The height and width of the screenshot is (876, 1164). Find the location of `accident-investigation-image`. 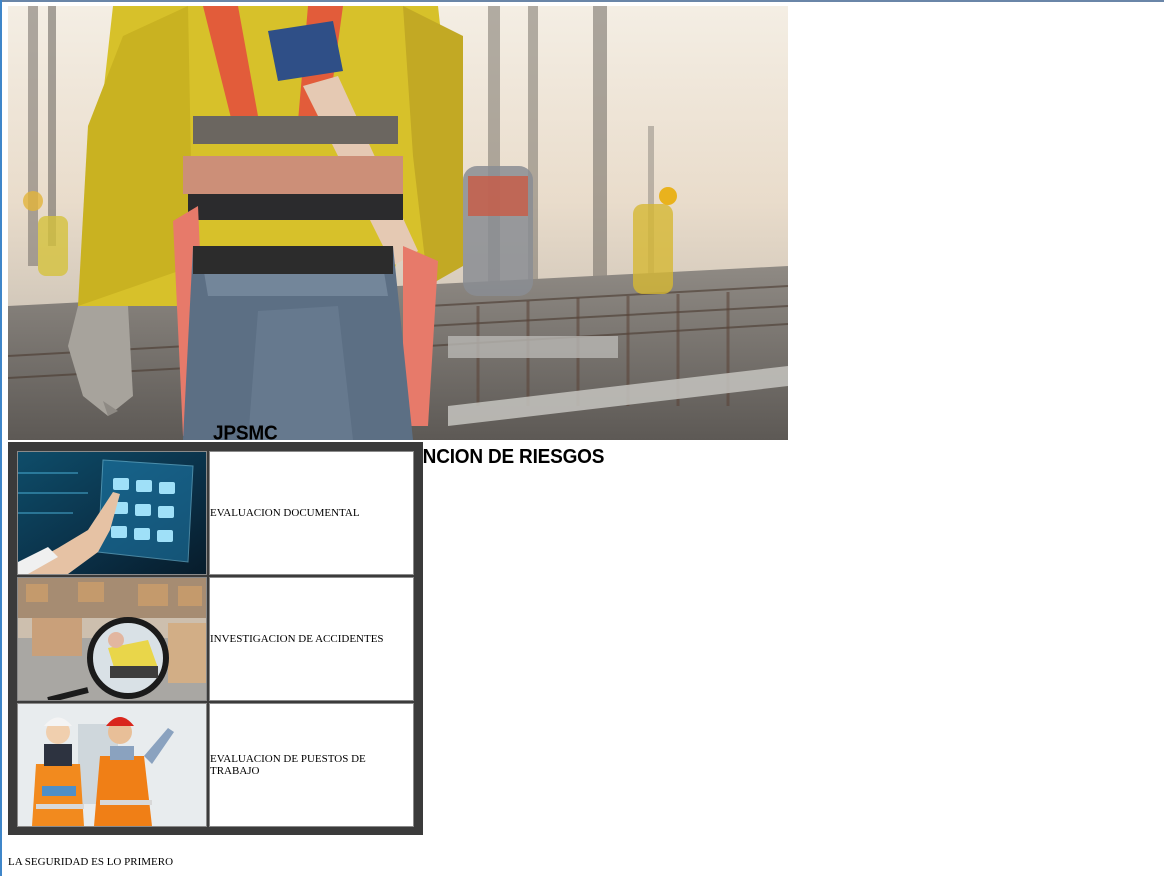

accident-investigation-image is located at coordinates (112, 639).